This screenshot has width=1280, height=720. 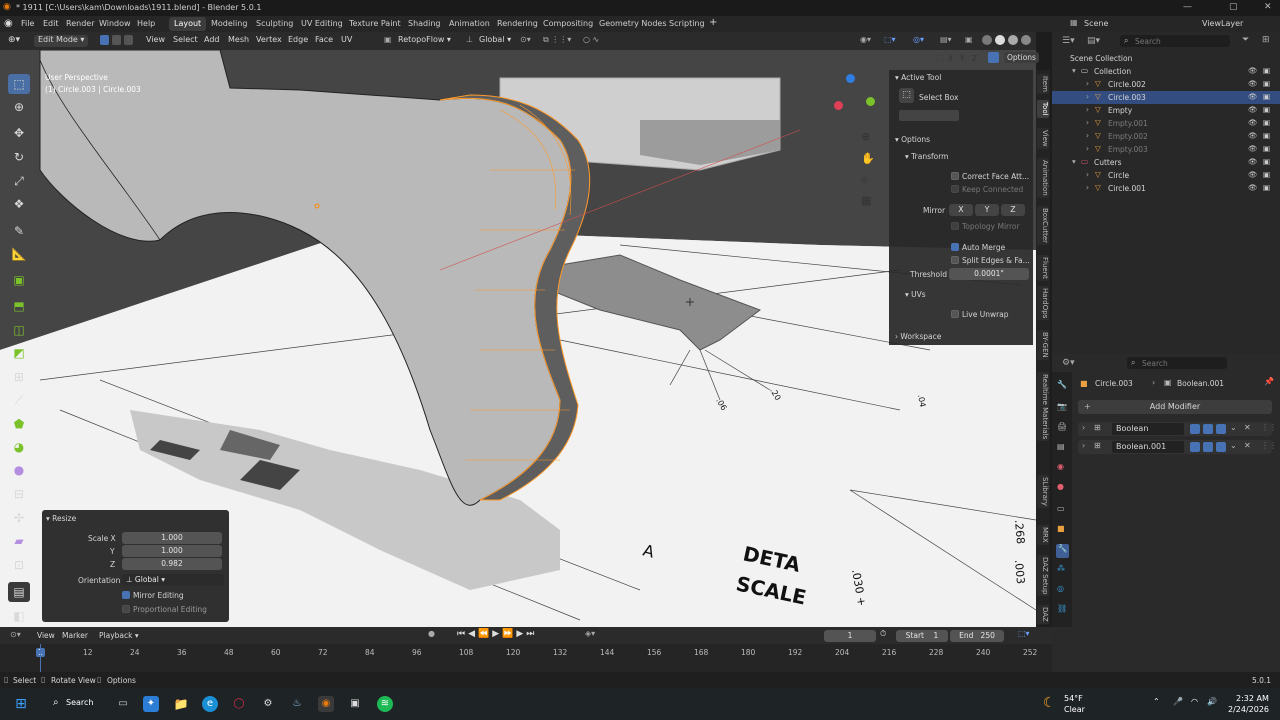 What do you see at coordinates (1166, 110) in the screenshot?
I see `outliner-row: › ▽ Empty 👁 ▣` at bounding box center [1166, 110].